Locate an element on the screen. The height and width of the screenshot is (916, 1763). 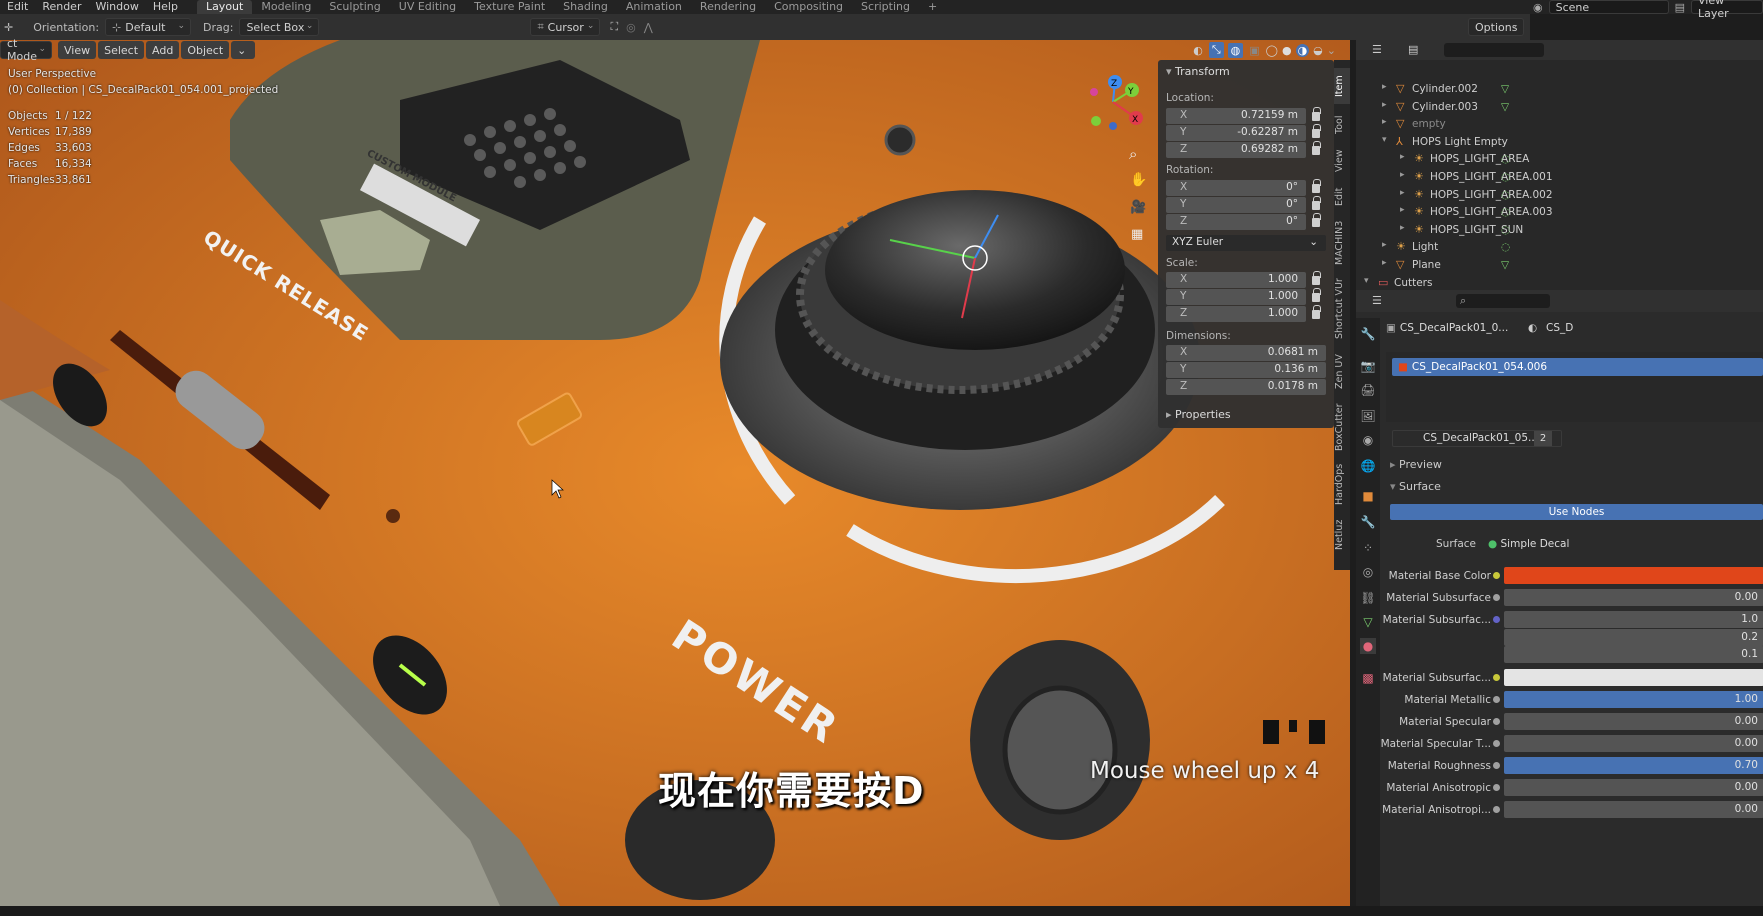
rendered-shading-icon: ◒ is located at coordinates (1318, 50).